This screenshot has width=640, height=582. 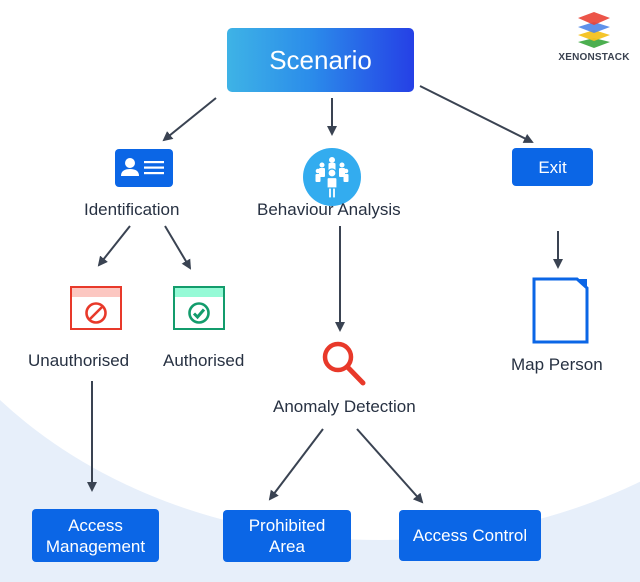 What do you see at coordinates (95, 525) in the screenshot?
I see `access-management-line1: Access` at bounding box center [95, 525].